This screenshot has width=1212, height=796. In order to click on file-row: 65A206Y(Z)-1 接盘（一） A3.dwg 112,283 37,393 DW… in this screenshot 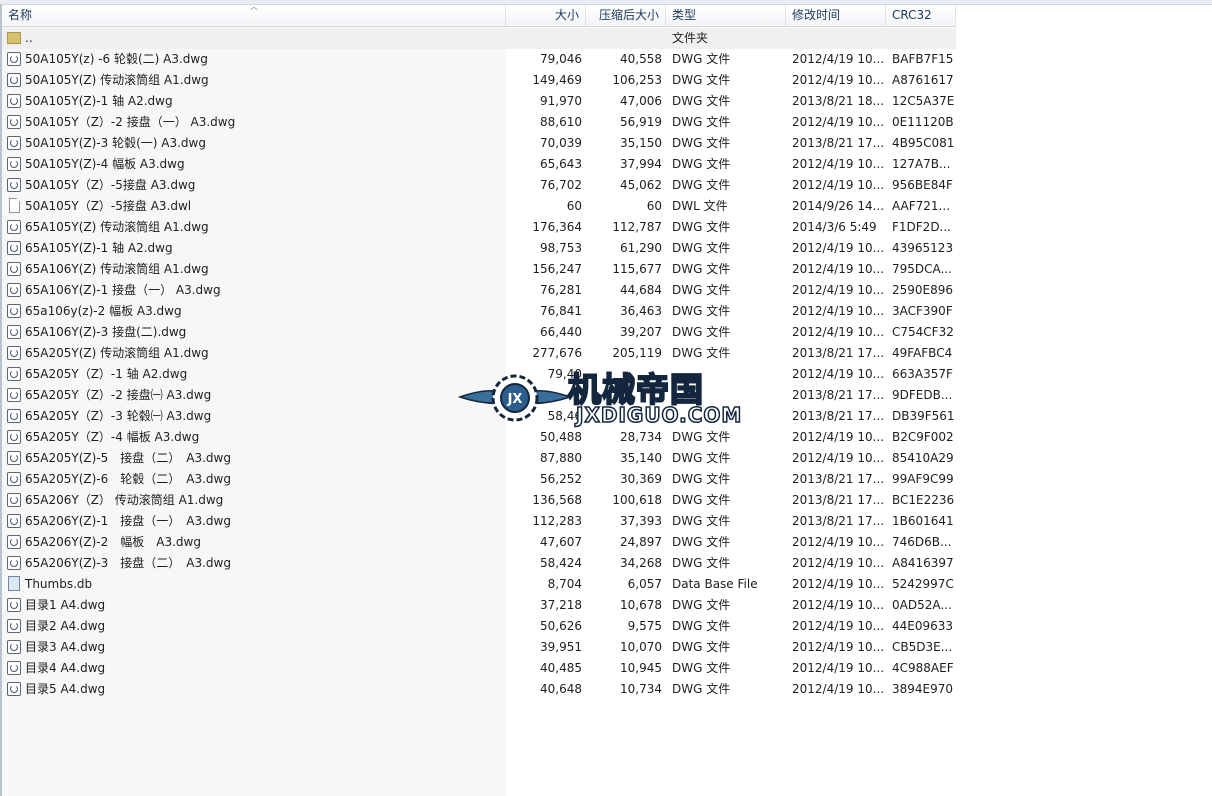, I will do `click(479, 521)`.